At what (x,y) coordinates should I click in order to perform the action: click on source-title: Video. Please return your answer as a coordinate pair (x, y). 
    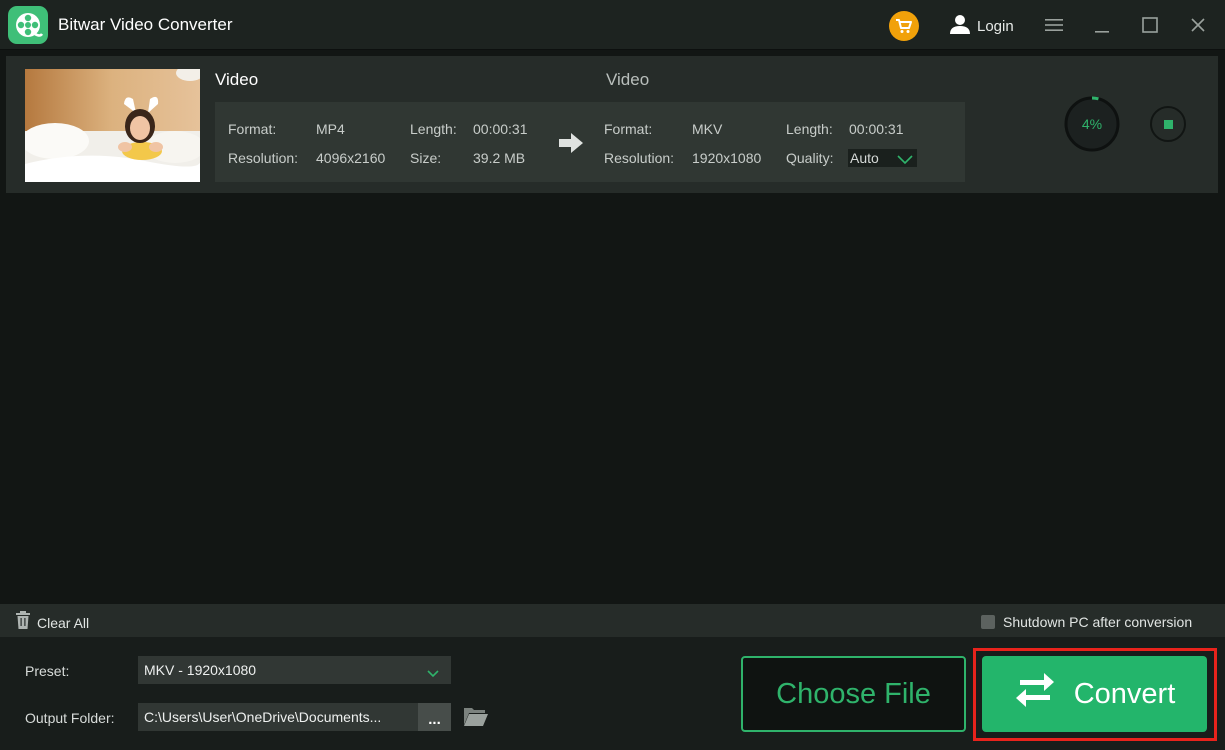
    Looking at the image, I should click on (237, 79).